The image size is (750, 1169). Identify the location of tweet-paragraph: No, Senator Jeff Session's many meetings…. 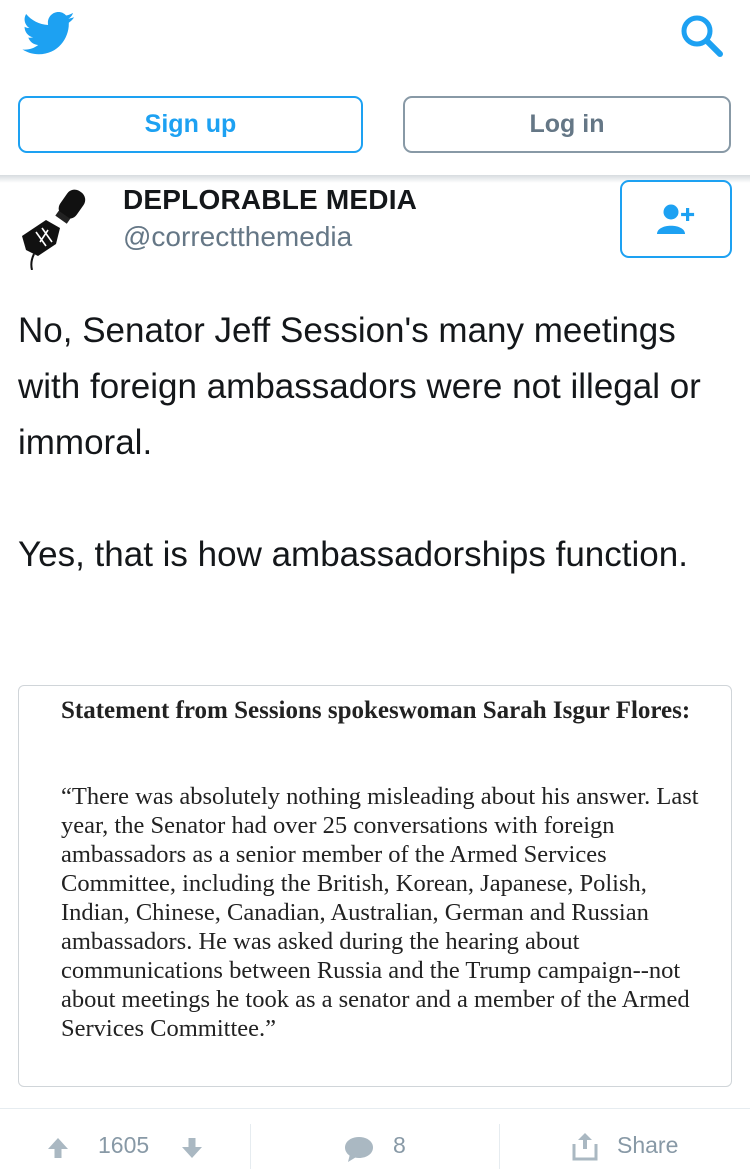
(359, 386).